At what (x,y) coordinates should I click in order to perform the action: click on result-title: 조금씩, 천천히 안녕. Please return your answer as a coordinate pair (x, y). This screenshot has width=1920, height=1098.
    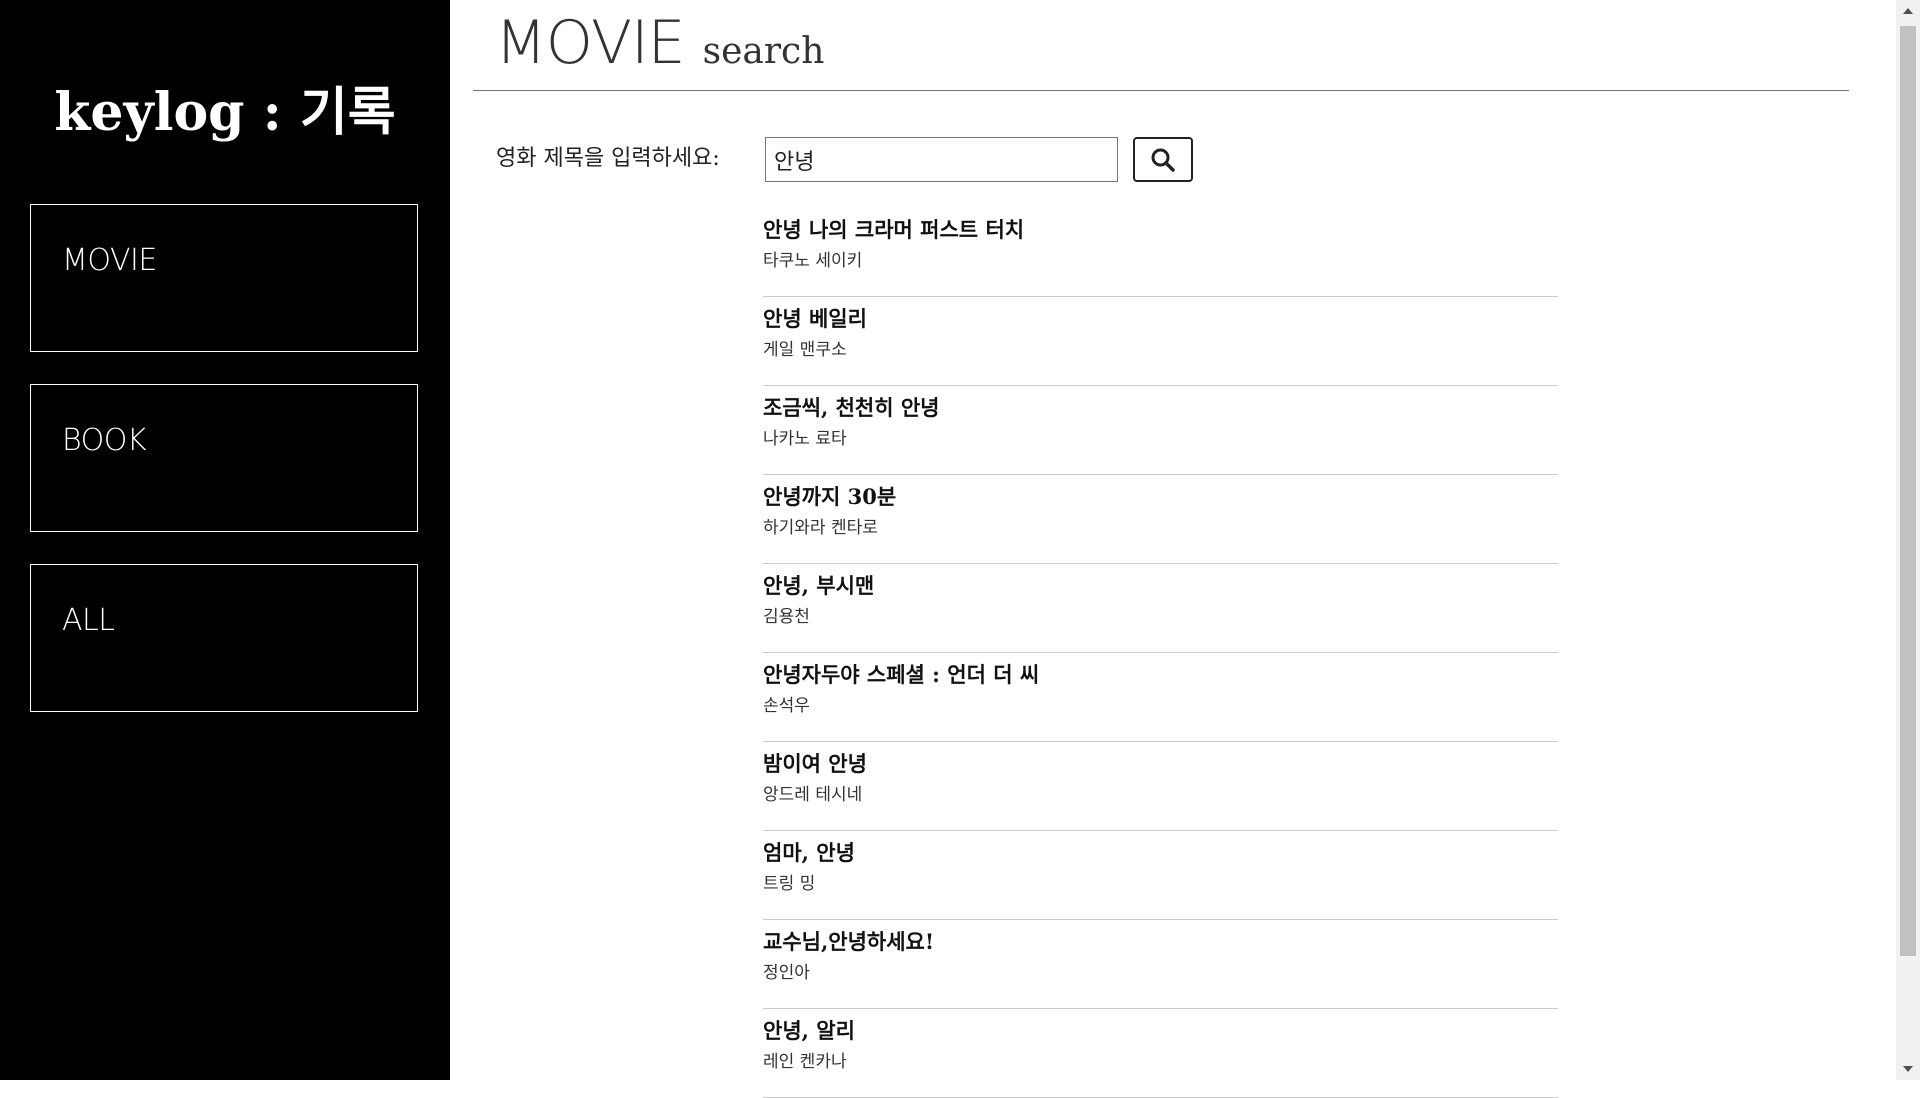
    Looking at the image, I should click on (851, 407).